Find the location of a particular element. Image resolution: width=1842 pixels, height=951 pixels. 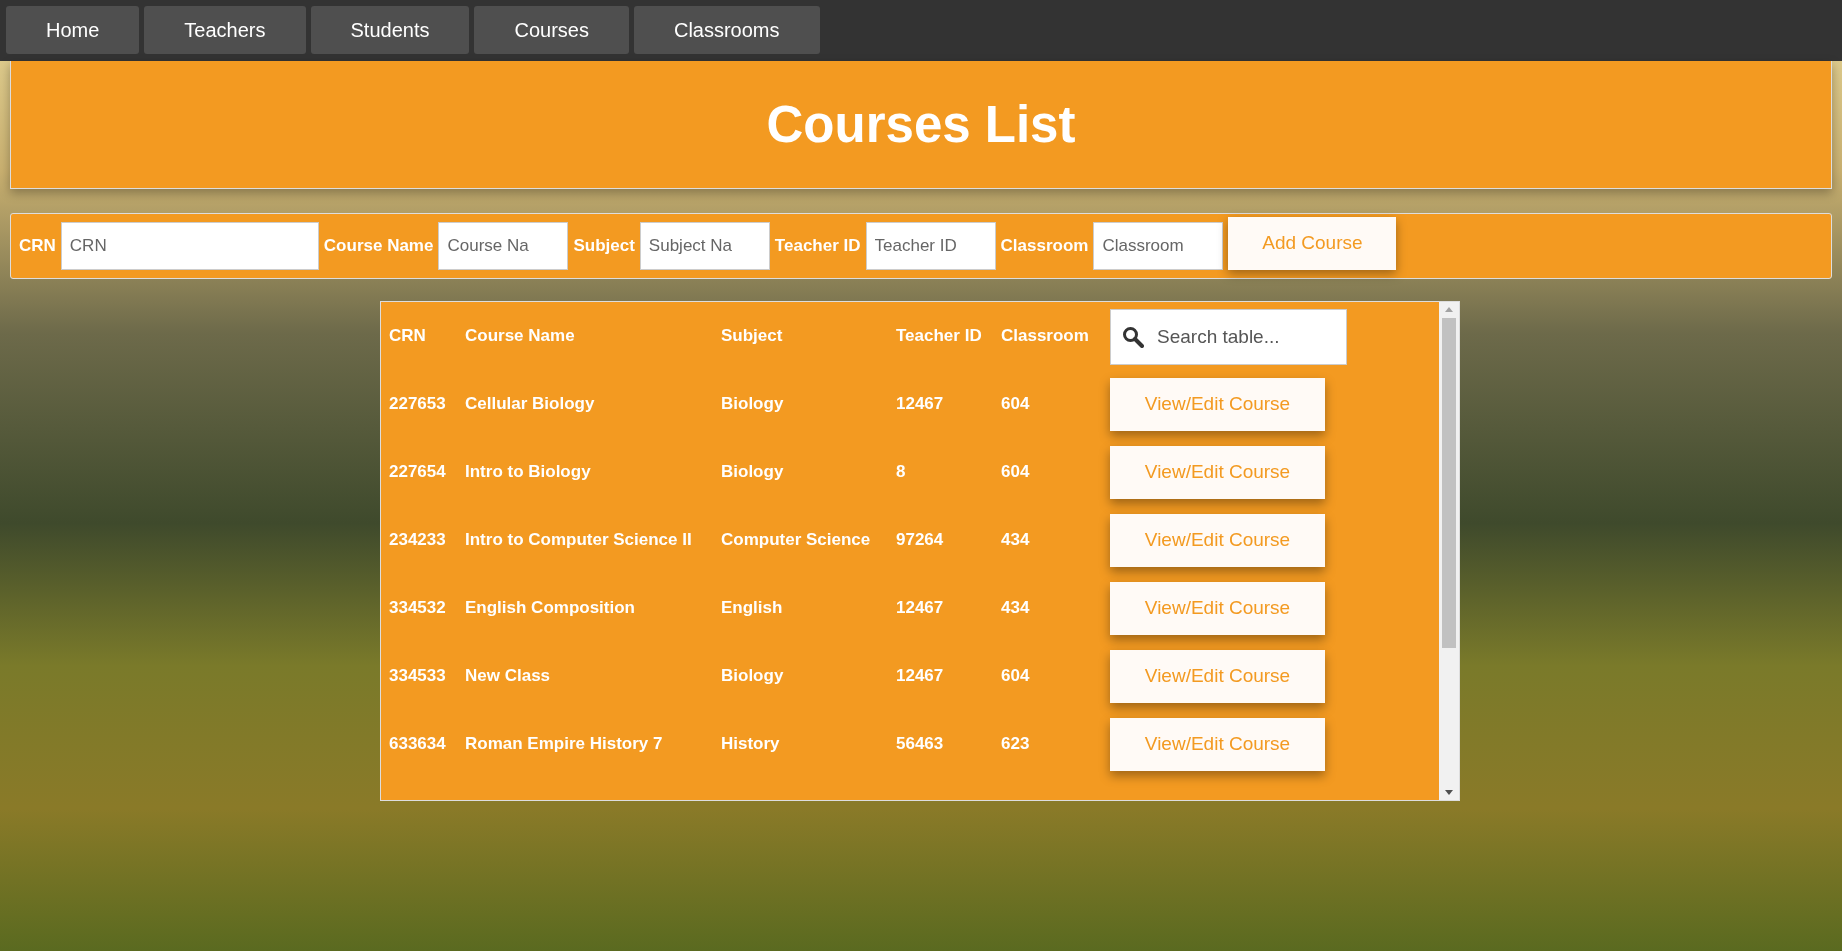

nav-tab: Home is located at coordinates (73, 30).